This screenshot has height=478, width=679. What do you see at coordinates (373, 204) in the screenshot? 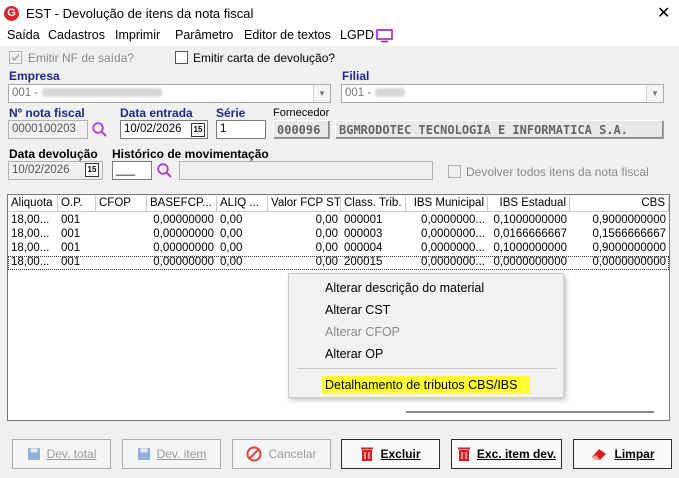
I see `col-header-class-trib: Class. Trib.` at bounding box center [373, 204].